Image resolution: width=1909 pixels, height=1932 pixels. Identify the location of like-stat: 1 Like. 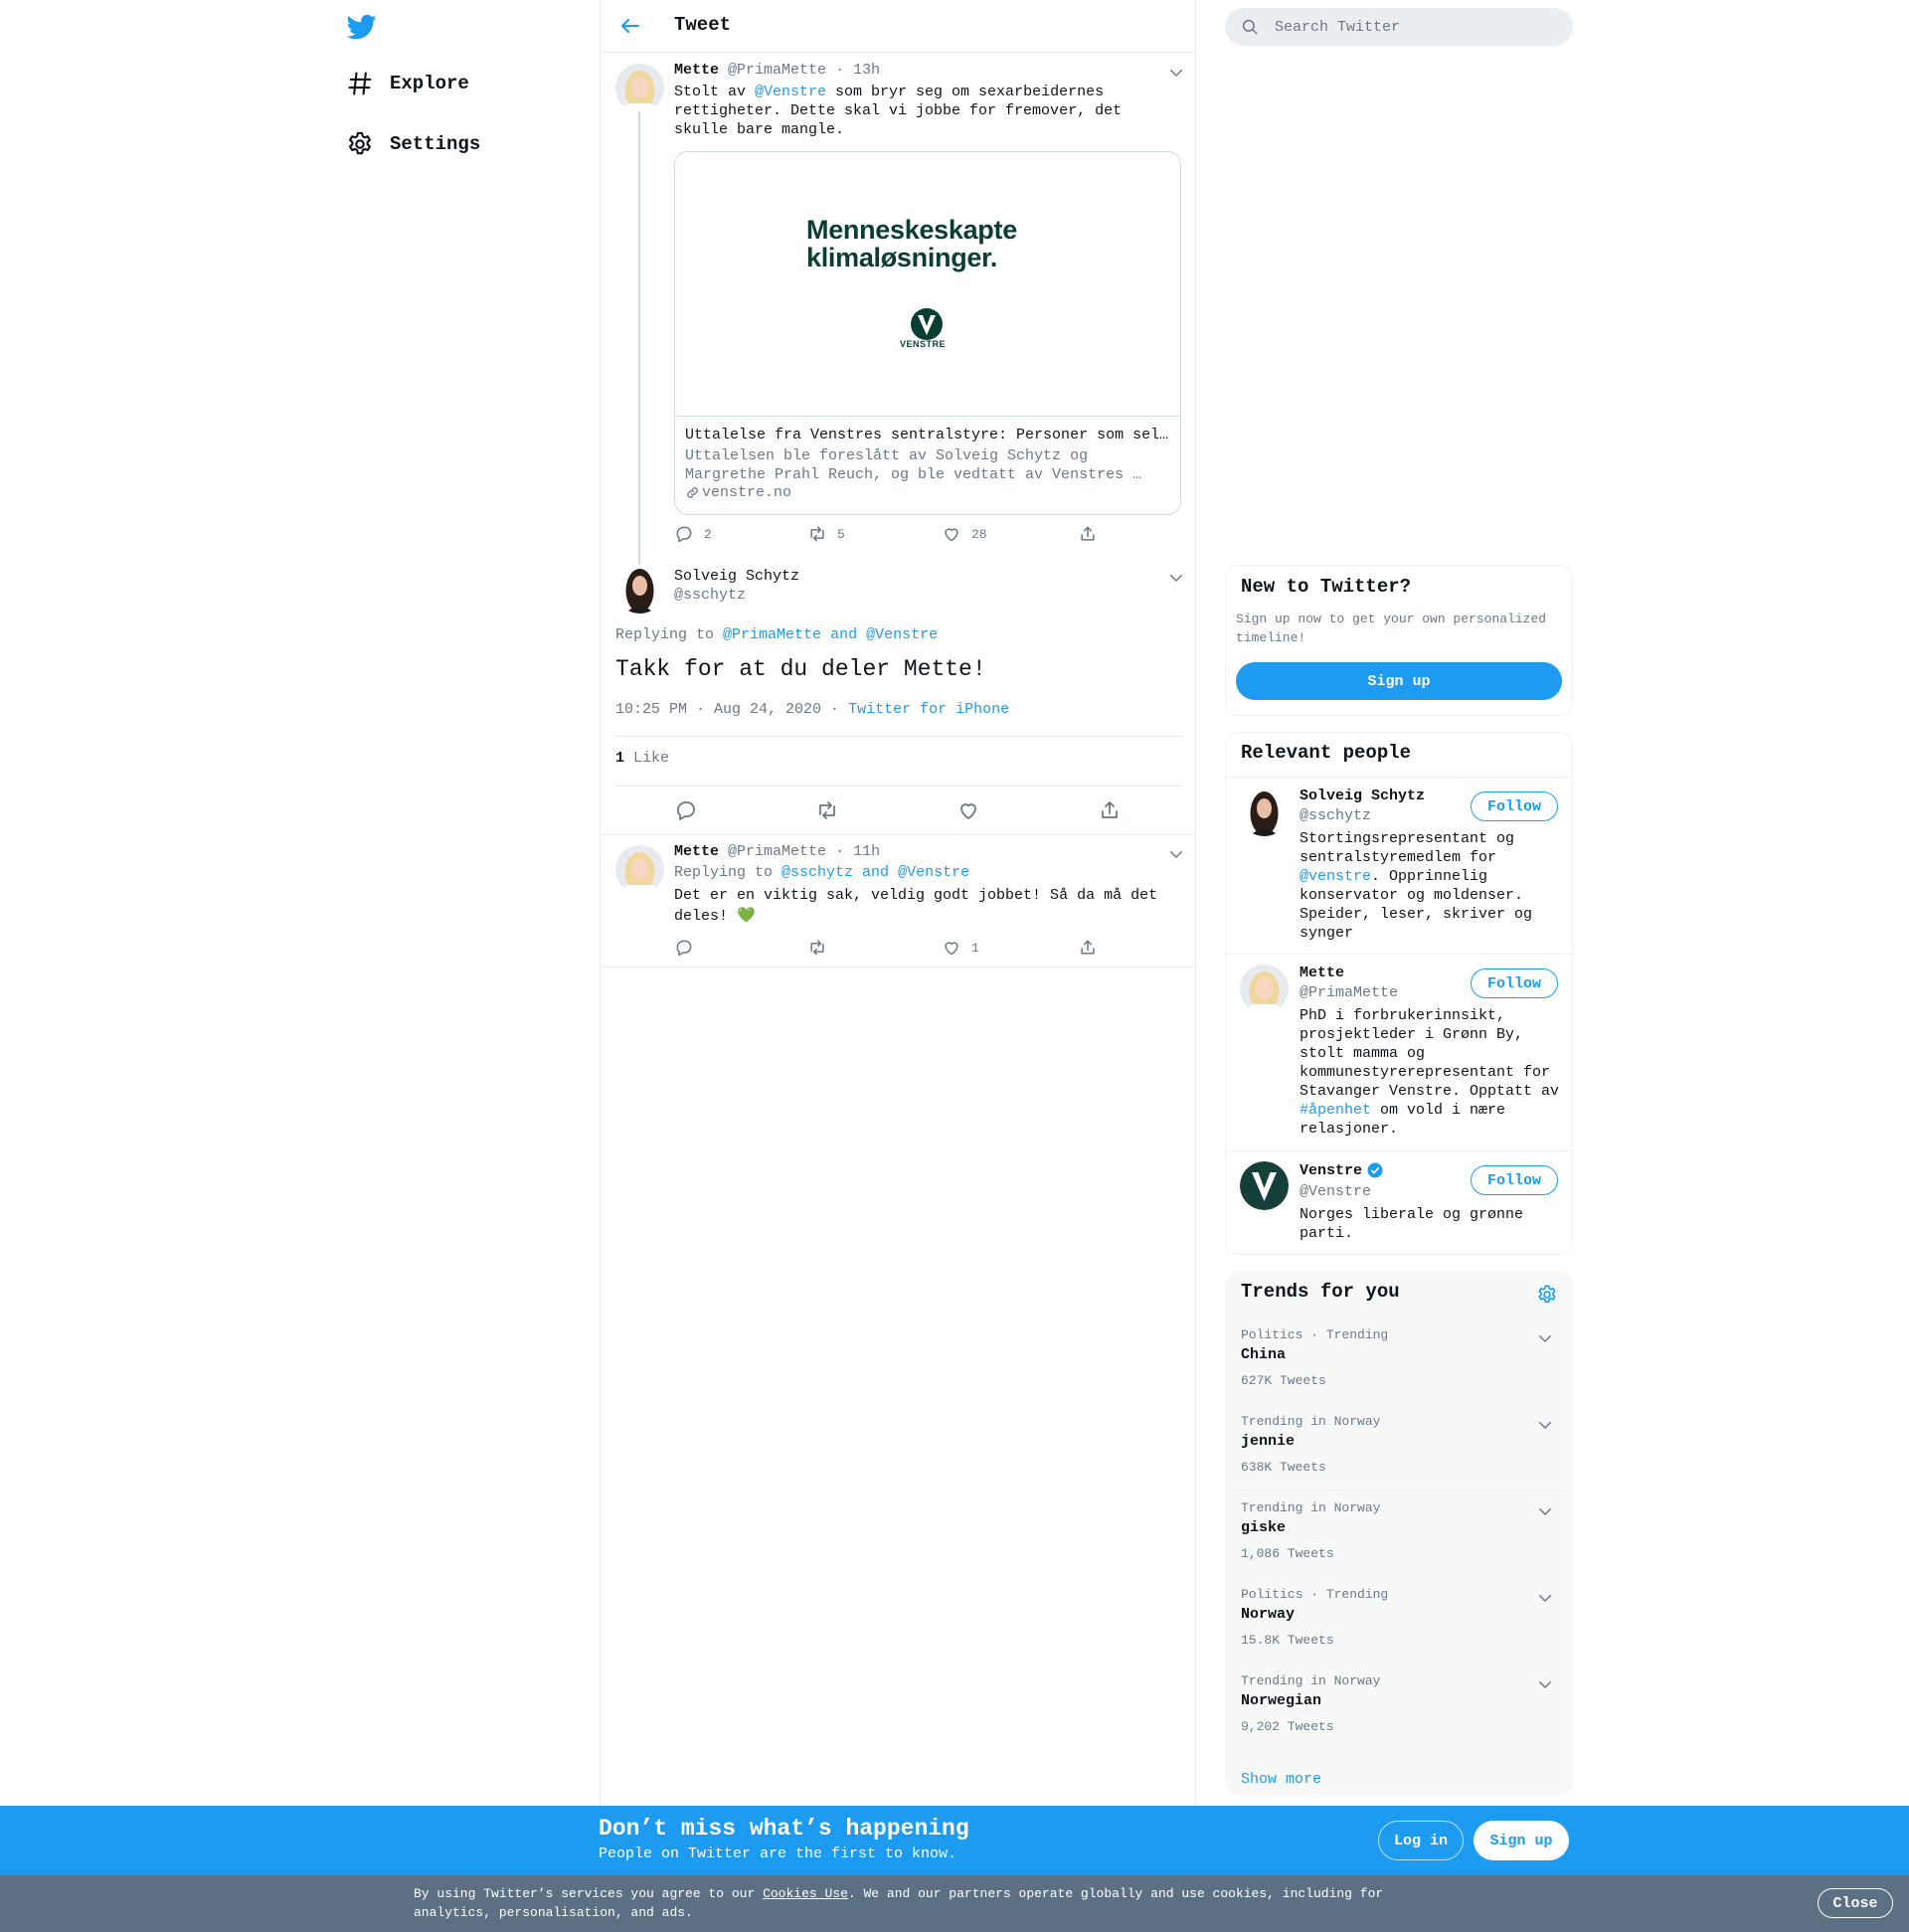
(642, 759).